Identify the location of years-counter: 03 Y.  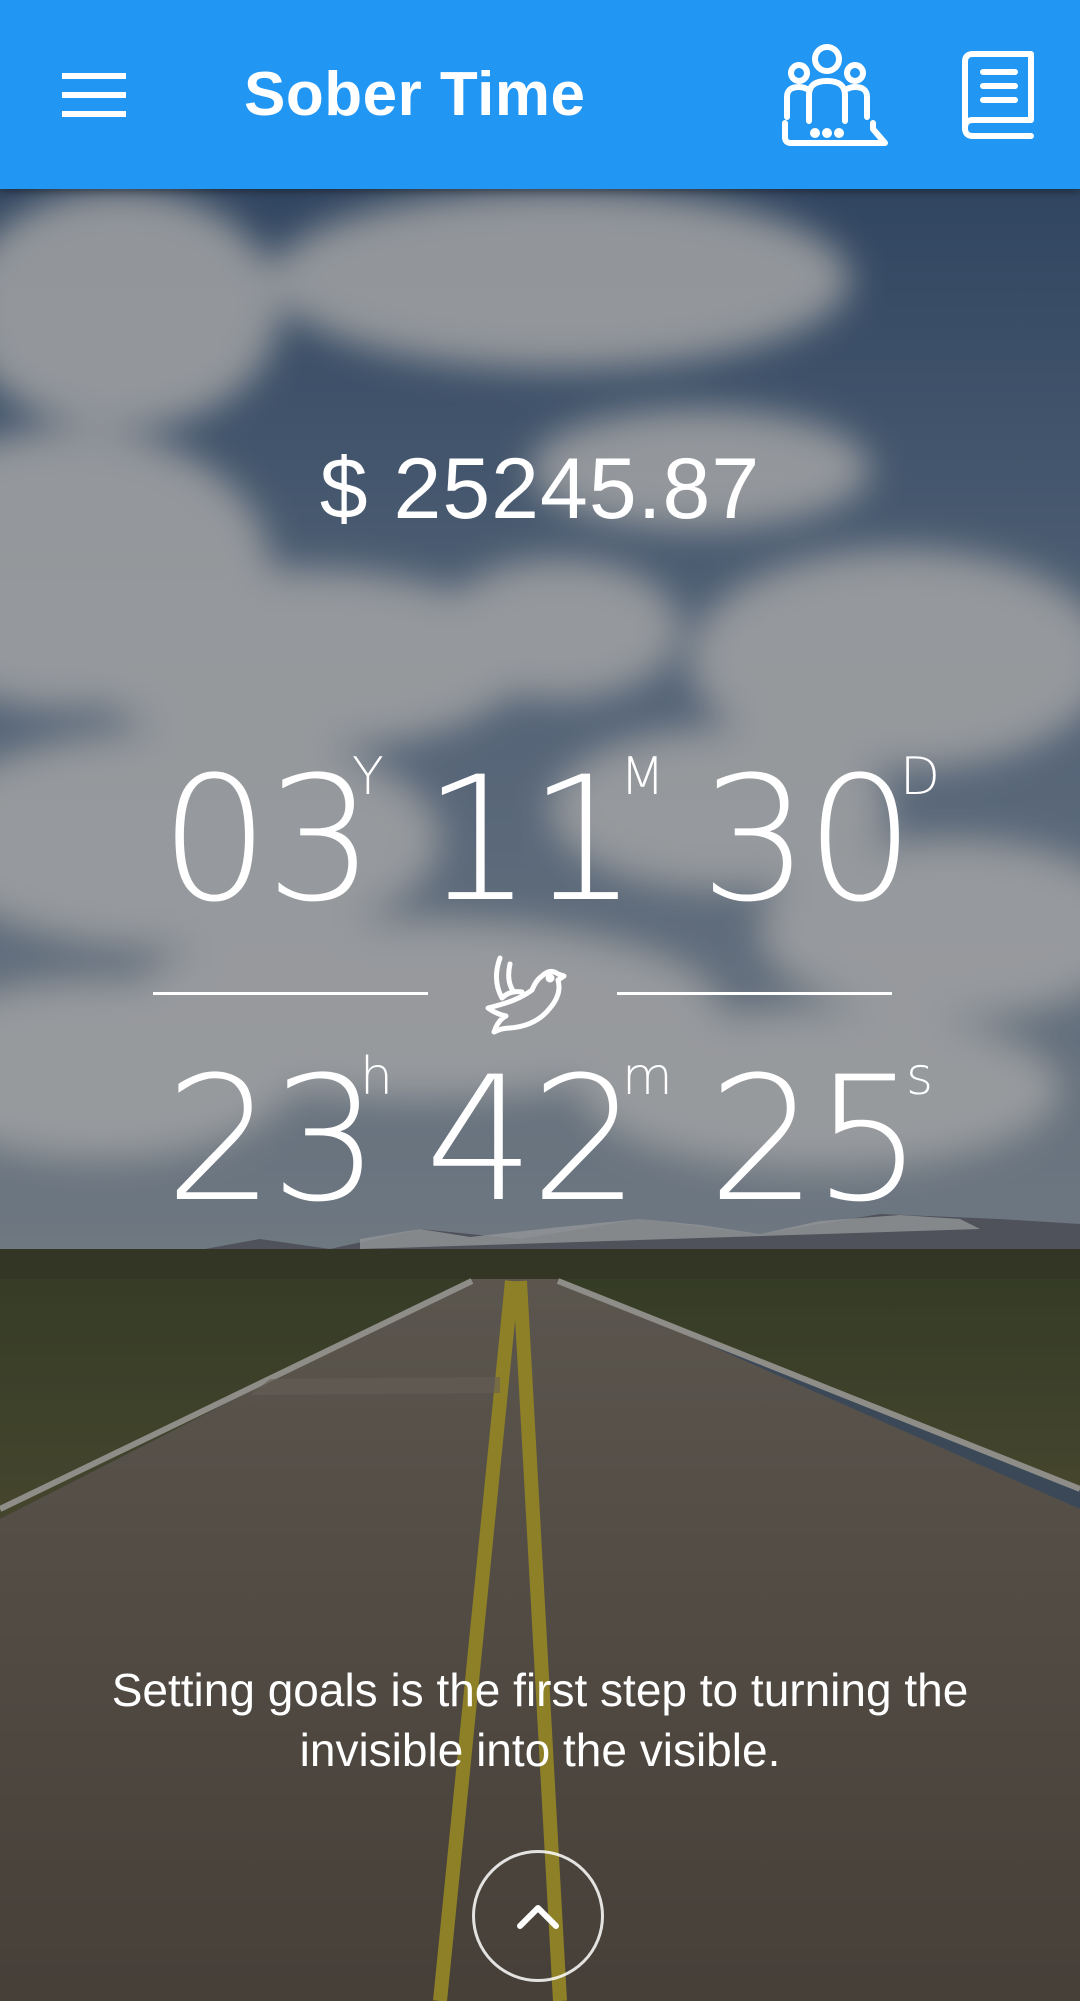
(285, 839).